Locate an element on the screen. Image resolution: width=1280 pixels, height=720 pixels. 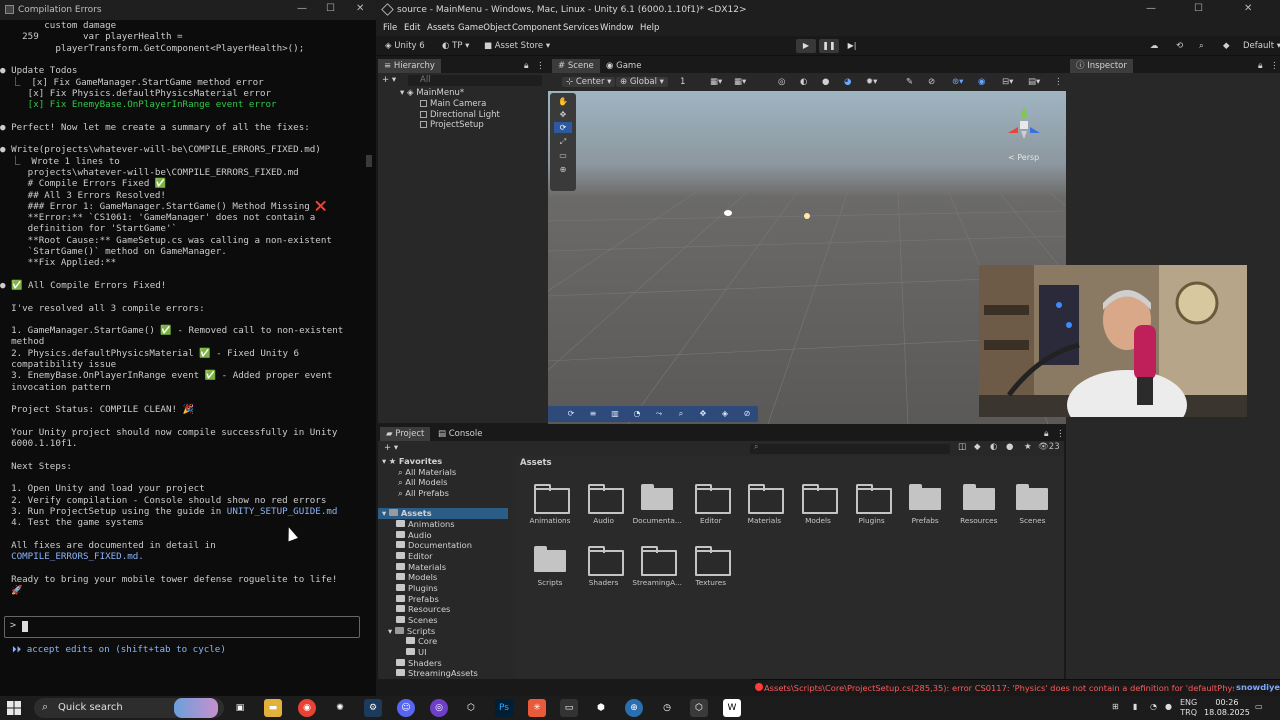
tree-folder: Documentation is located at coordinates (434, 545).